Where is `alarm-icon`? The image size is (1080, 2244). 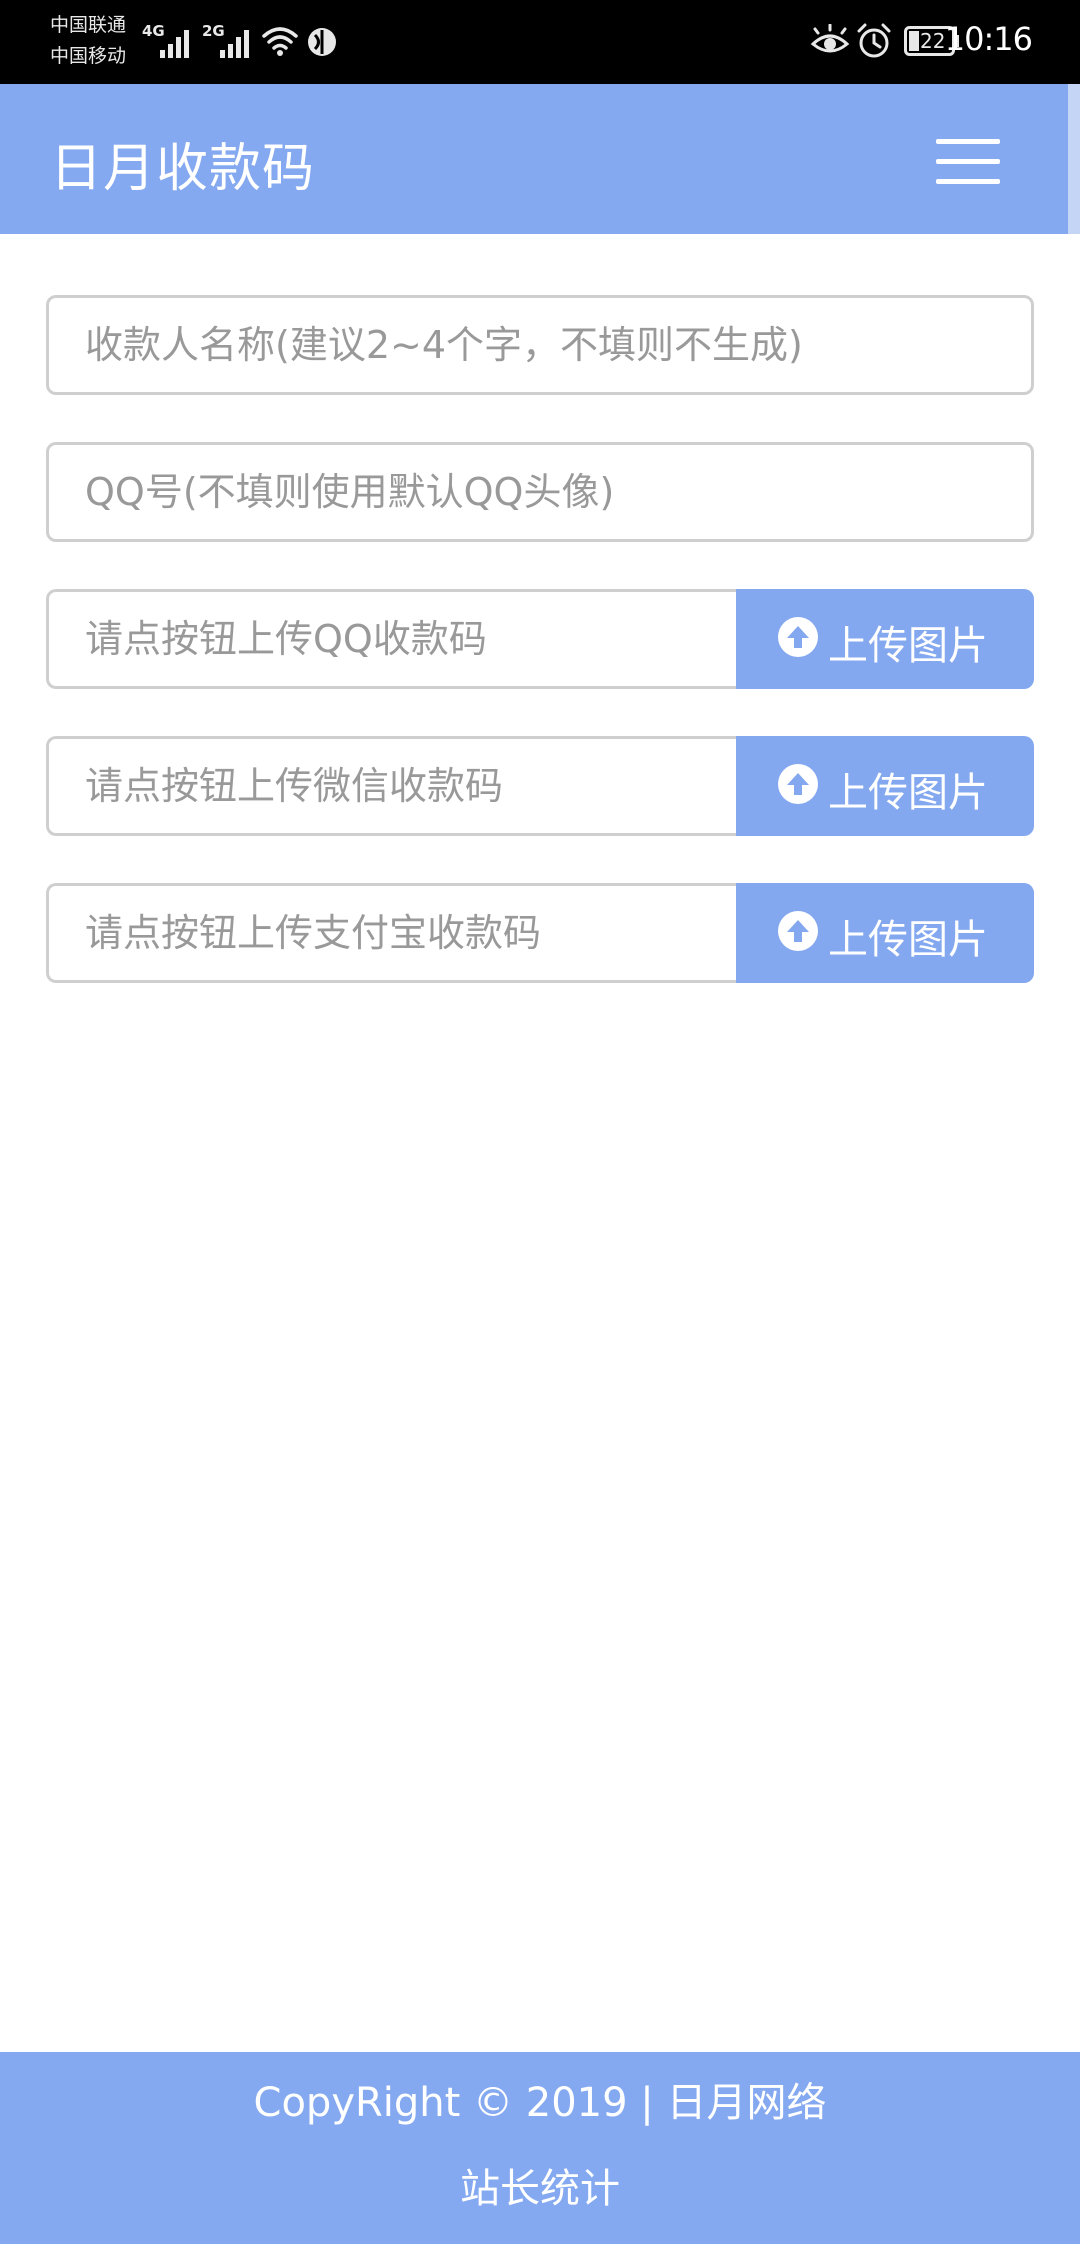 alarm-icon is located at coordinates (874, 40).